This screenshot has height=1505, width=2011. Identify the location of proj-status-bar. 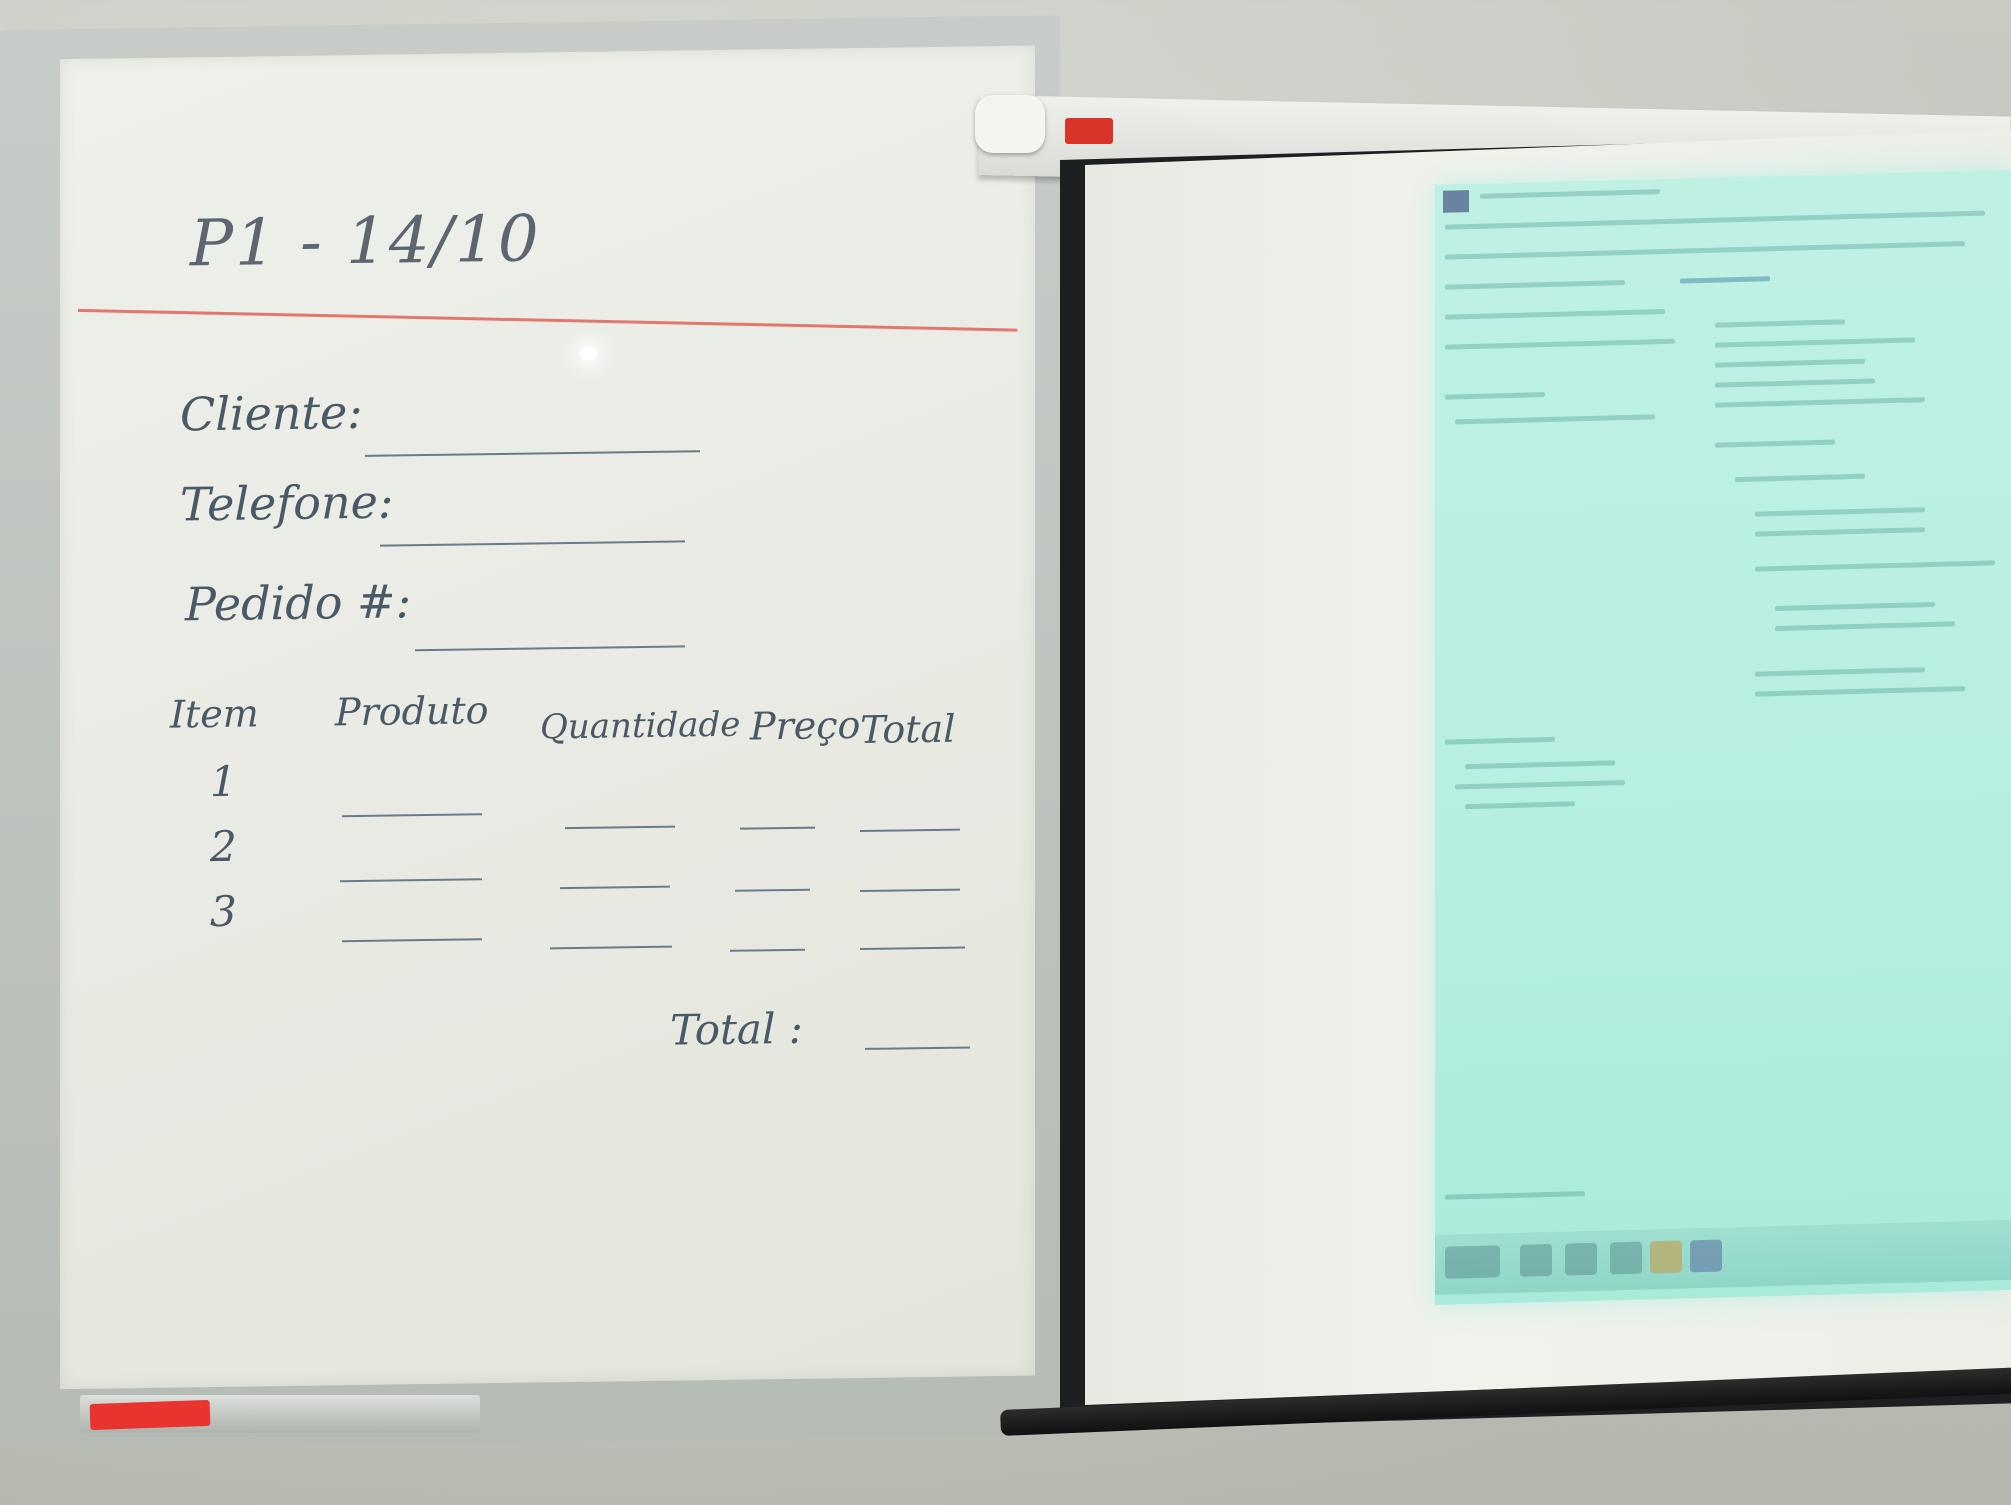
(1515, 1195).